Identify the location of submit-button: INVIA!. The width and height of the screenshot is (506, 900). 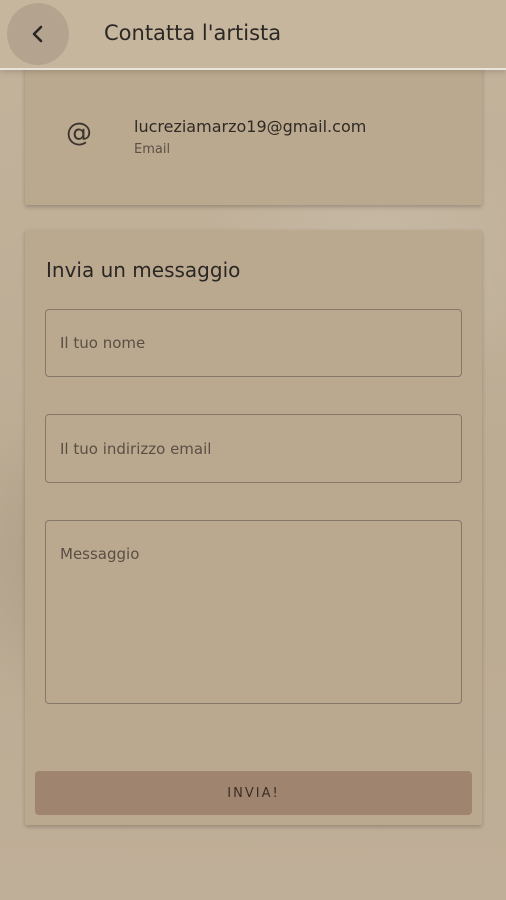
(253, 793).